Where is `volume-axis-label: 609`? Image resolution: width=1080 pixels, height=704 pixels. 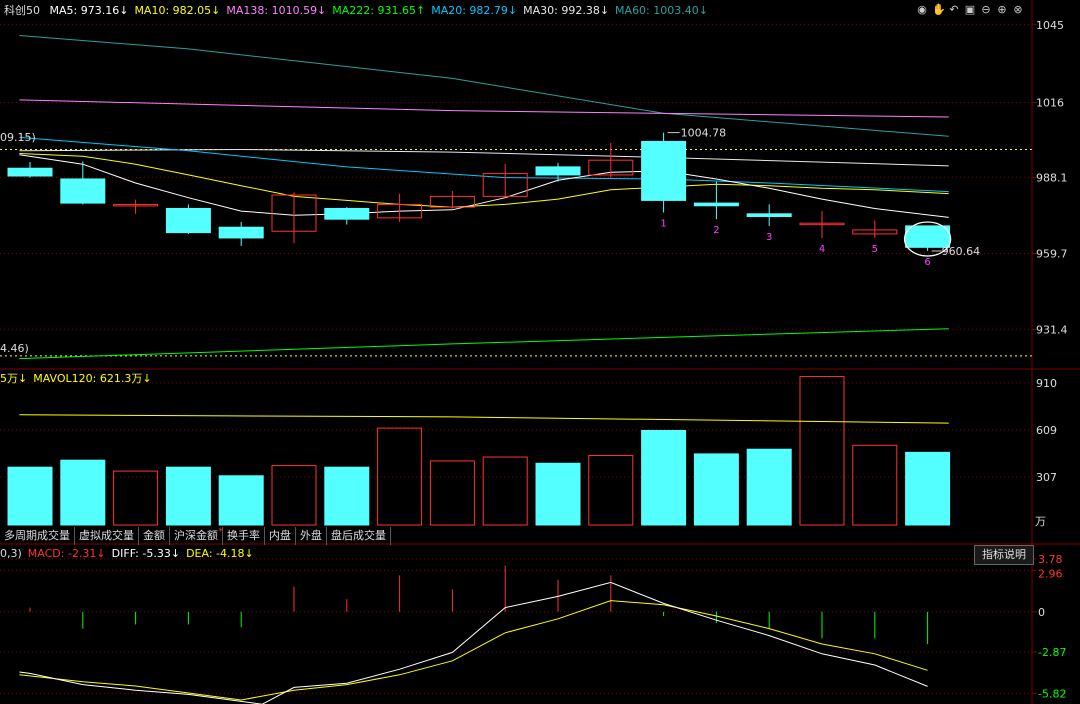 volume-axis-label: 609 is located at coordinates (1046, 430).